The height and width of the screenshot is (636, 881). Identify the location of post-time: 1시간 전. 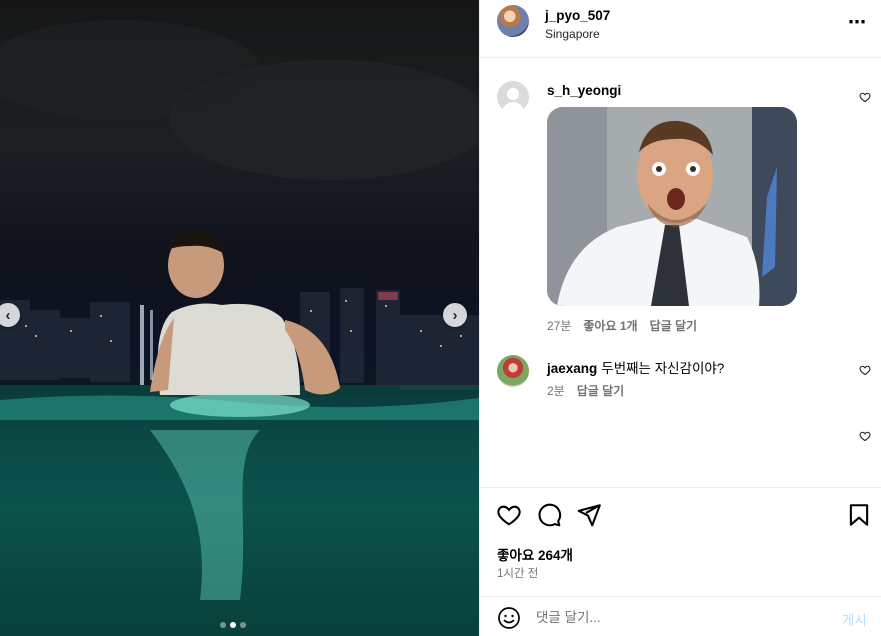
(517, 573).